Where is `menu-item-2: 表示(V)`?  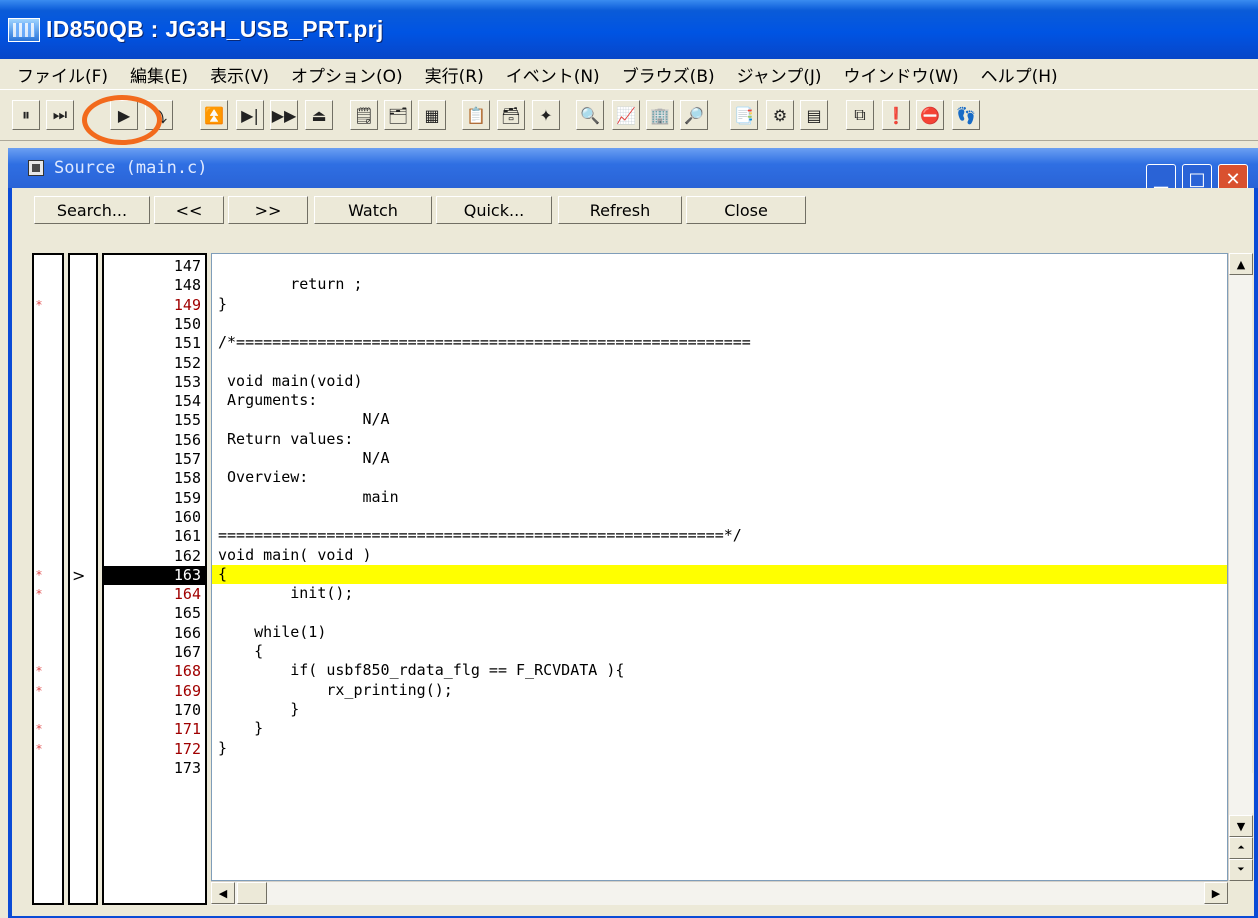
menu-item-2: 表示(V) is located at coordinates (239, 74).